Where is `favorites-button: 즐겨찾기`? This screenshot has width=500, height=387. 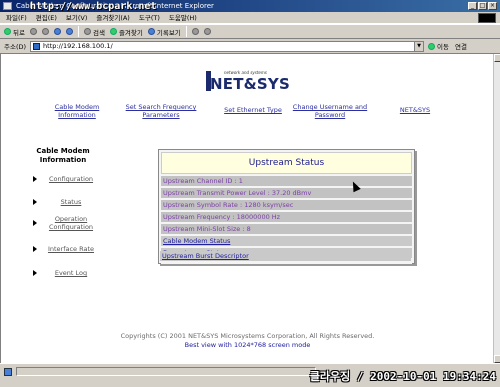 favorites-button: 즐겨찾기 is located at coordinates (126, 32).